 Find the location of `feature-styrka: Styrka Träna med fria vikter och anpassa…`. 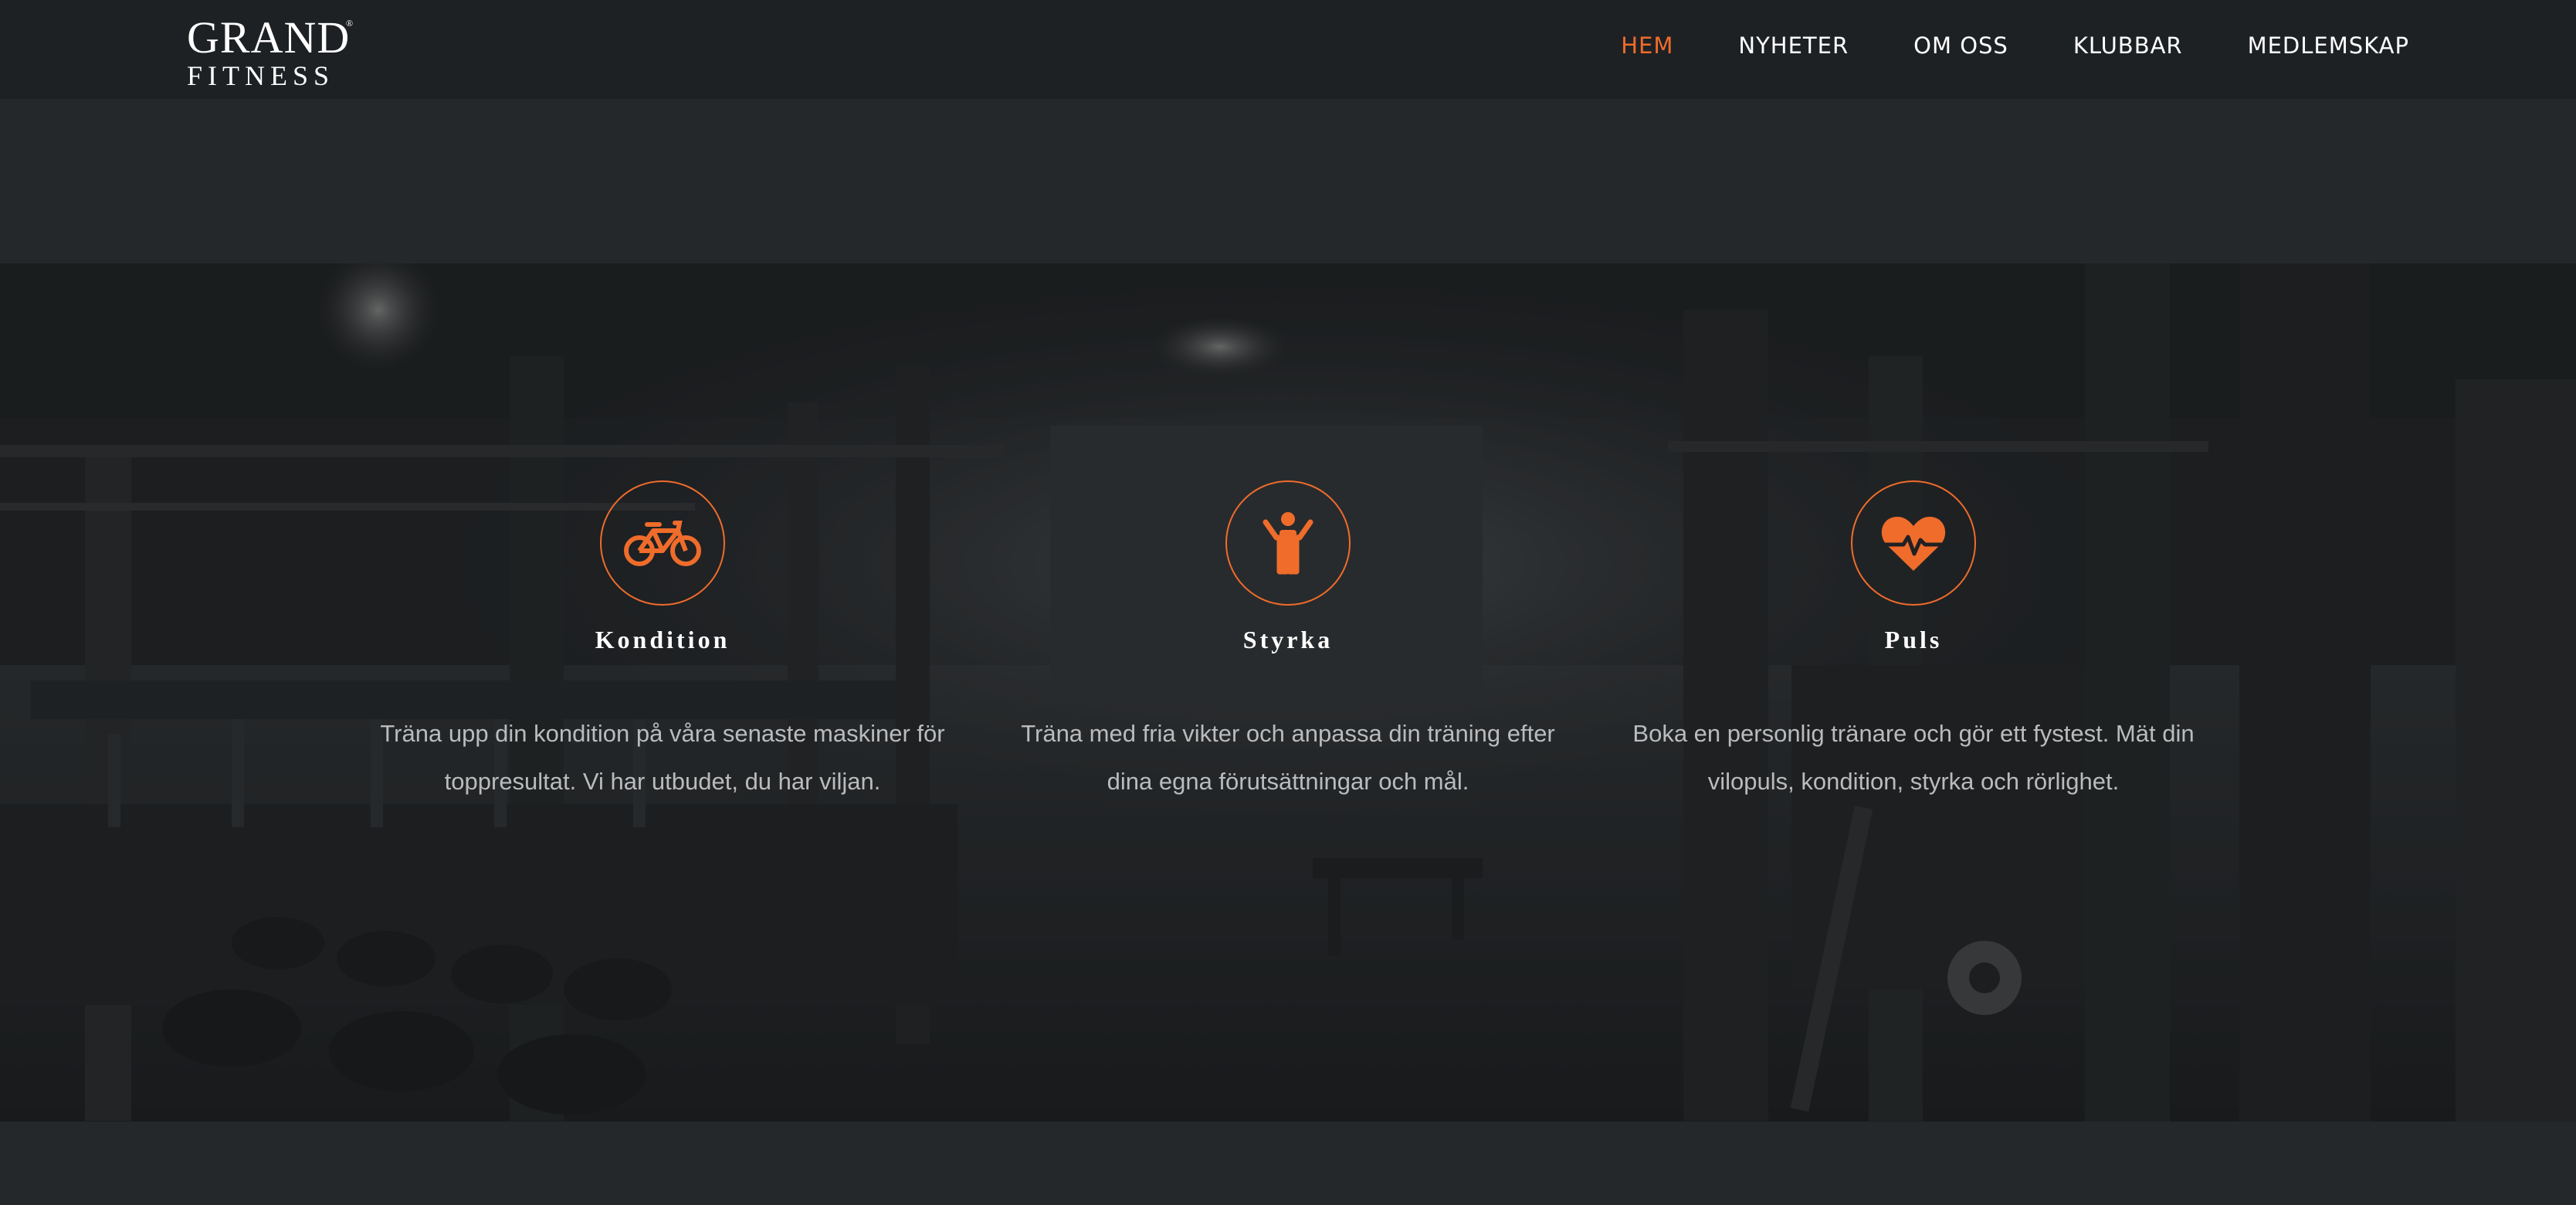

feature-styrka: Styrka Träna med fria vikter och anpassa… is located at coordinates (1288, 643).